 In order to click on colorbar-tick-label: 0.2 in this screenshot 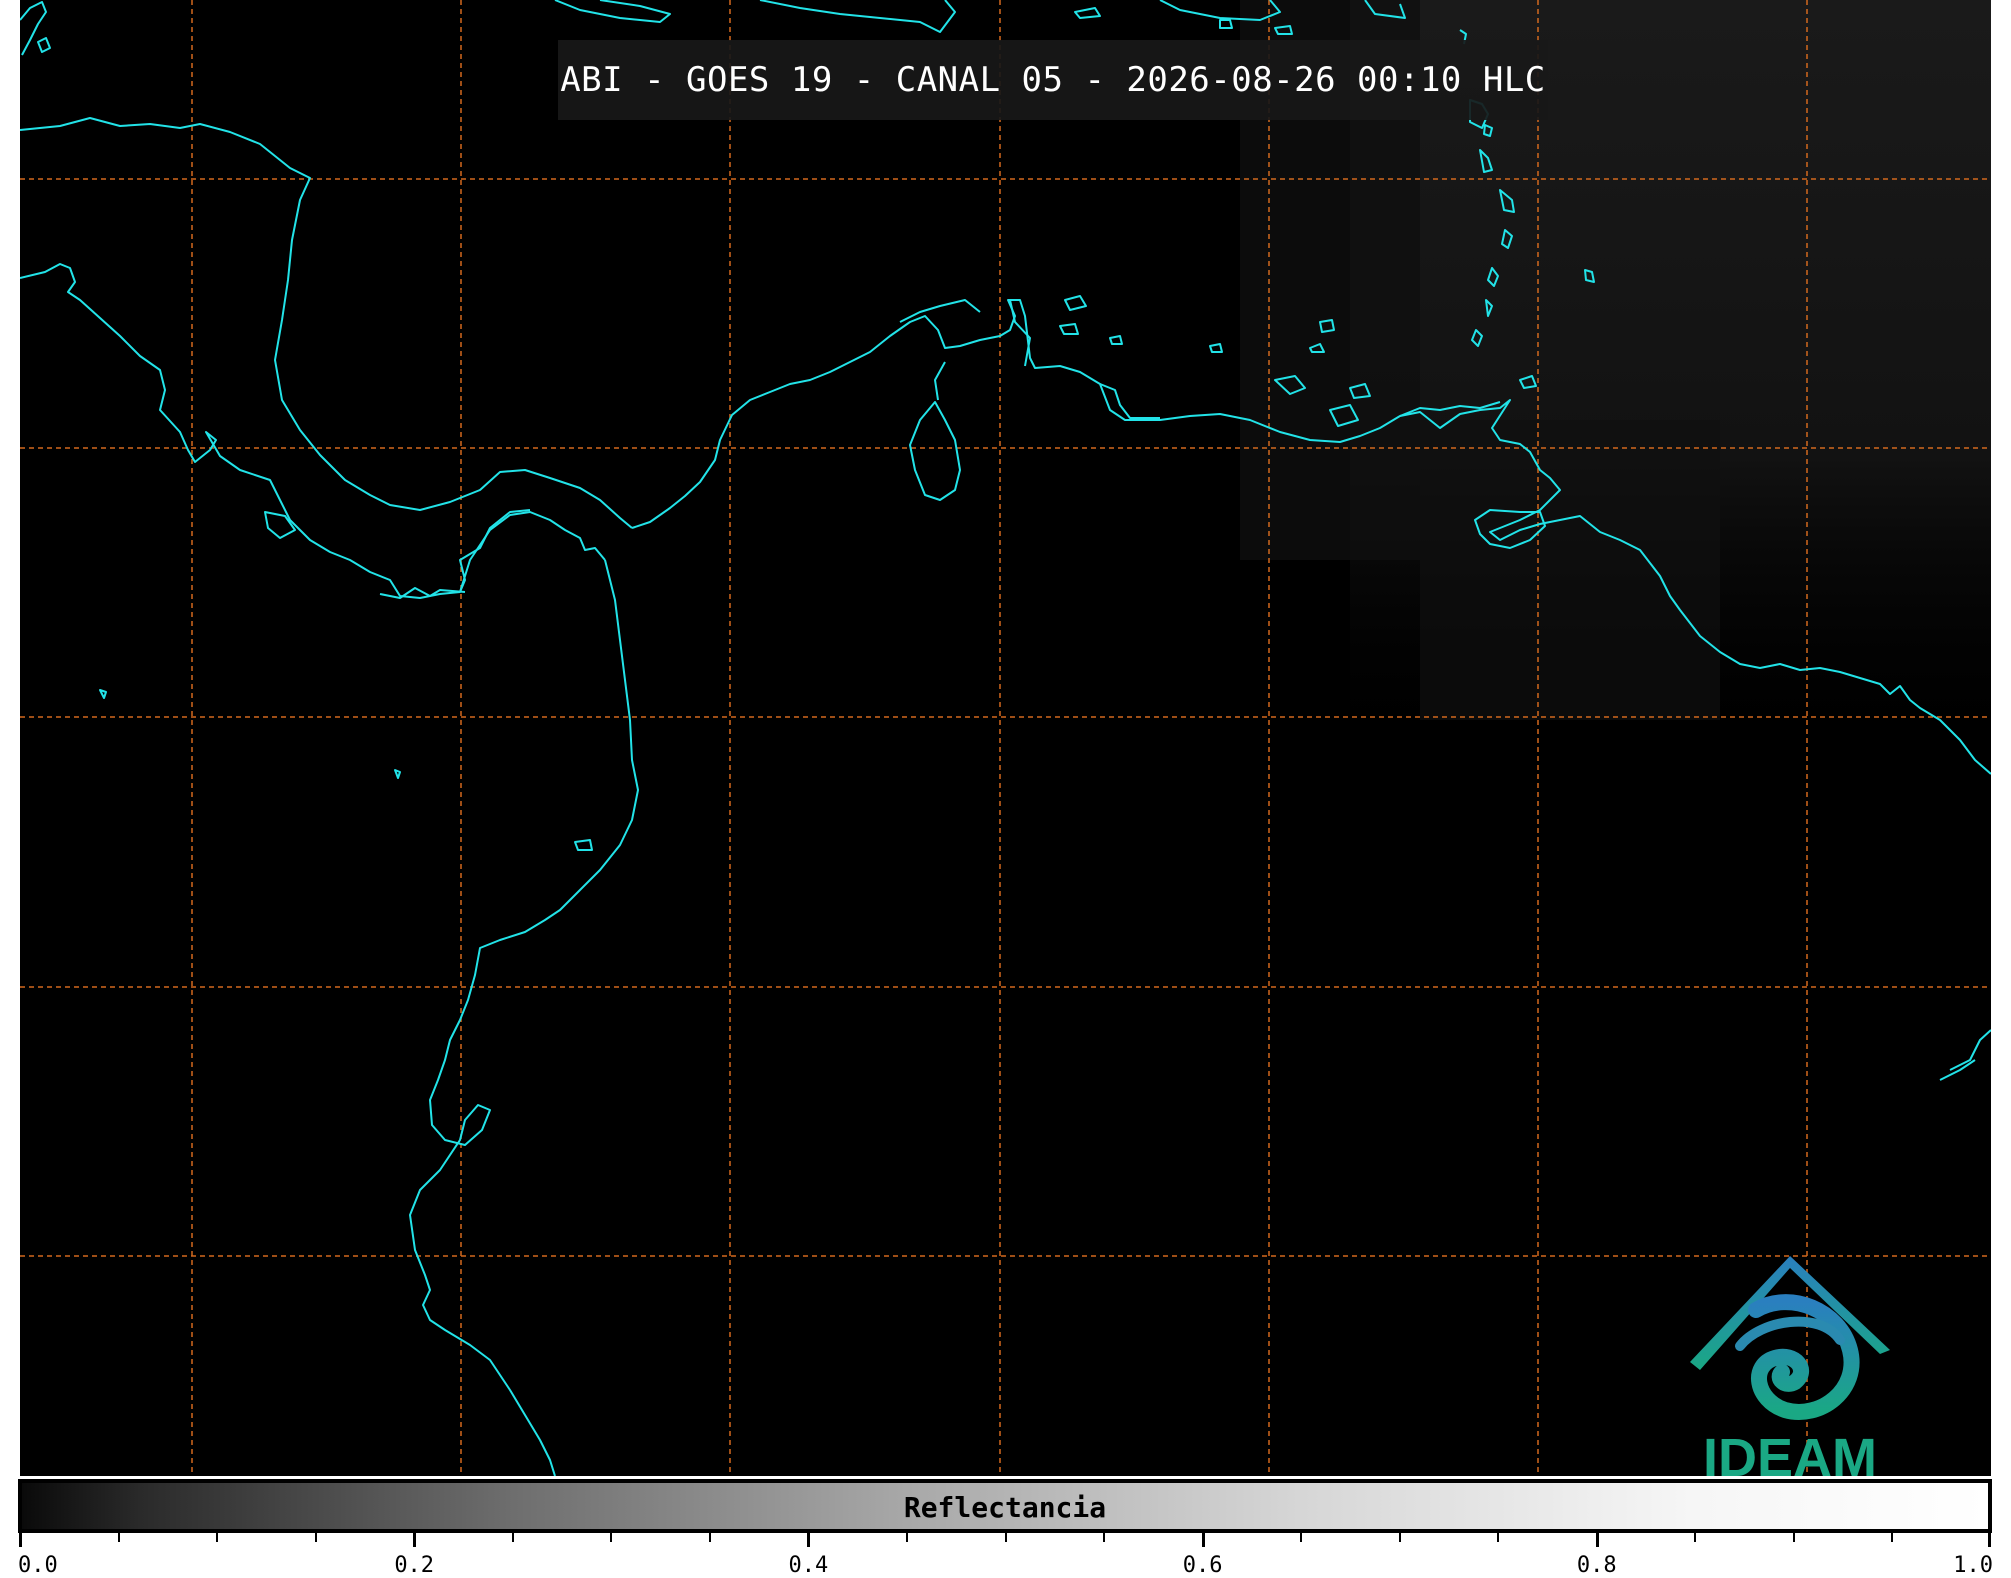, I will do `click(414, 1565)`.